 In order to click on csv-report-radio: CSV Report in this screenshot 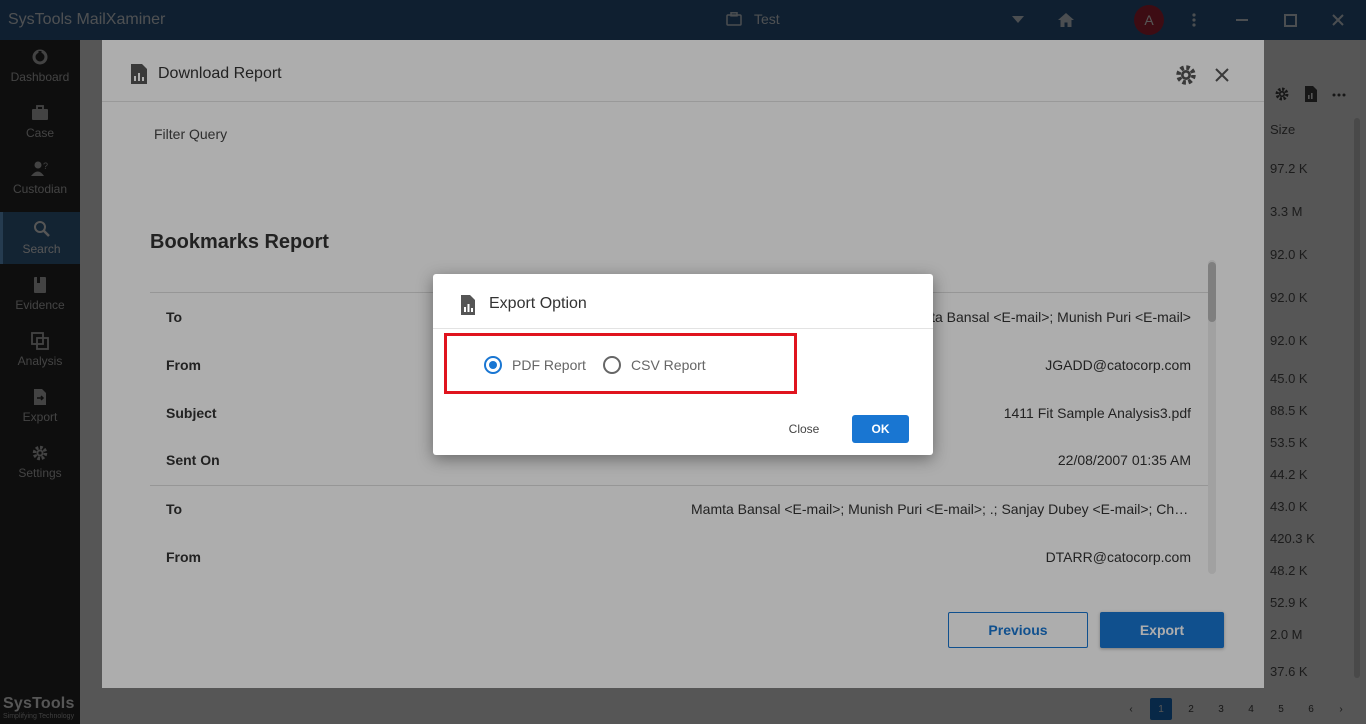, I will do `click(654, 365)`.